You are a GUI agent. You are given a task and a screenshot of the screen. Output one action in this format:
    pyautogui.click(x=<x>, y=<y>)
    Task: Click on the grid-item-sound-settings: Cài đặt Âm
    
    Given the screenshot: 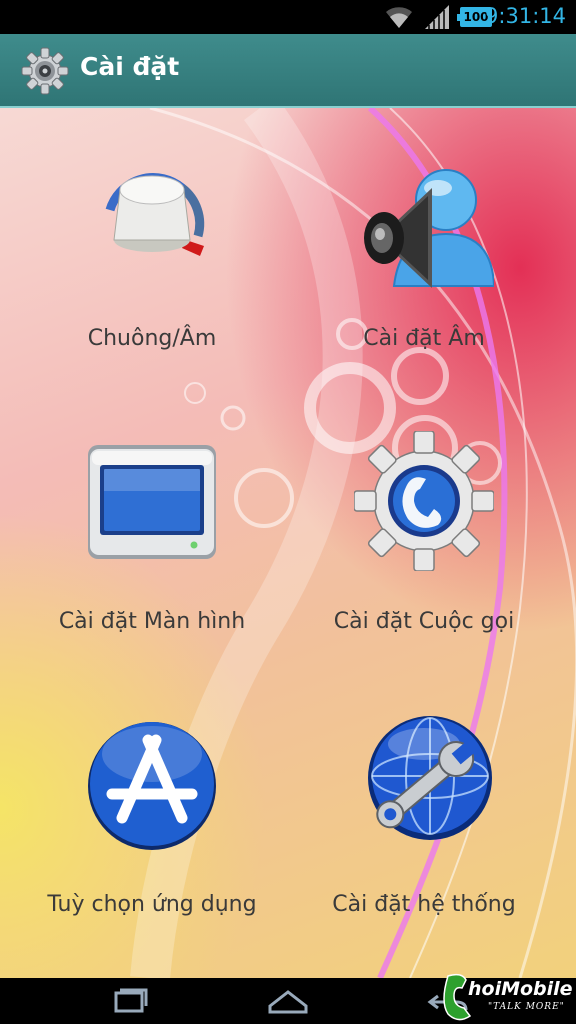 What is the action you would take?
    pyautogui.click(x=424, y=249)
    